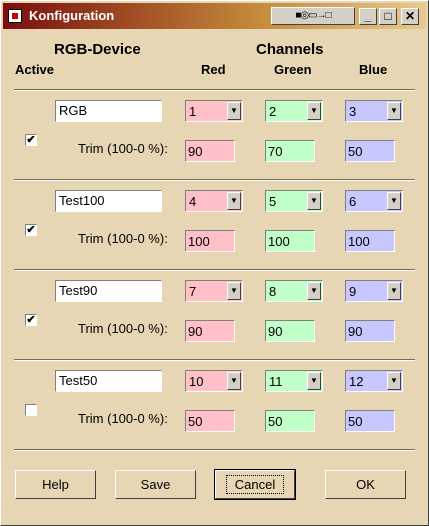 The height and width of the screenshot is (526, 429). I want to click on maximize-button: □, so click(388, 16).